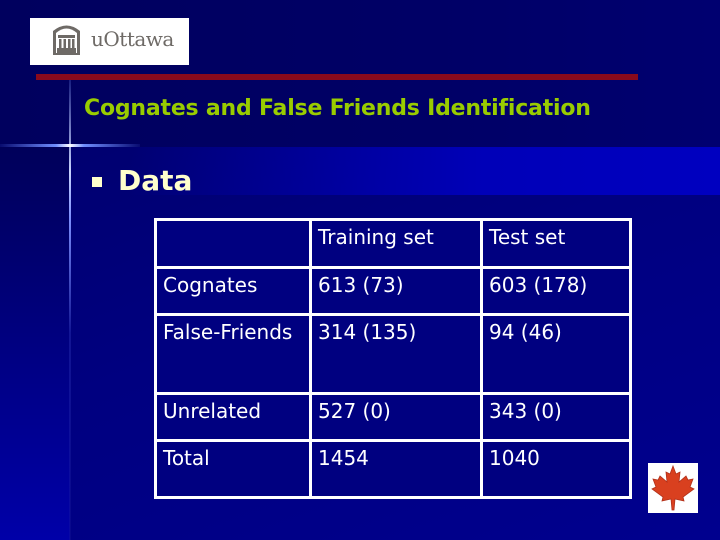 The height and width of the screenshot is (540, 720). I want to click on table-header-cell: Training set, so click(396, 243).